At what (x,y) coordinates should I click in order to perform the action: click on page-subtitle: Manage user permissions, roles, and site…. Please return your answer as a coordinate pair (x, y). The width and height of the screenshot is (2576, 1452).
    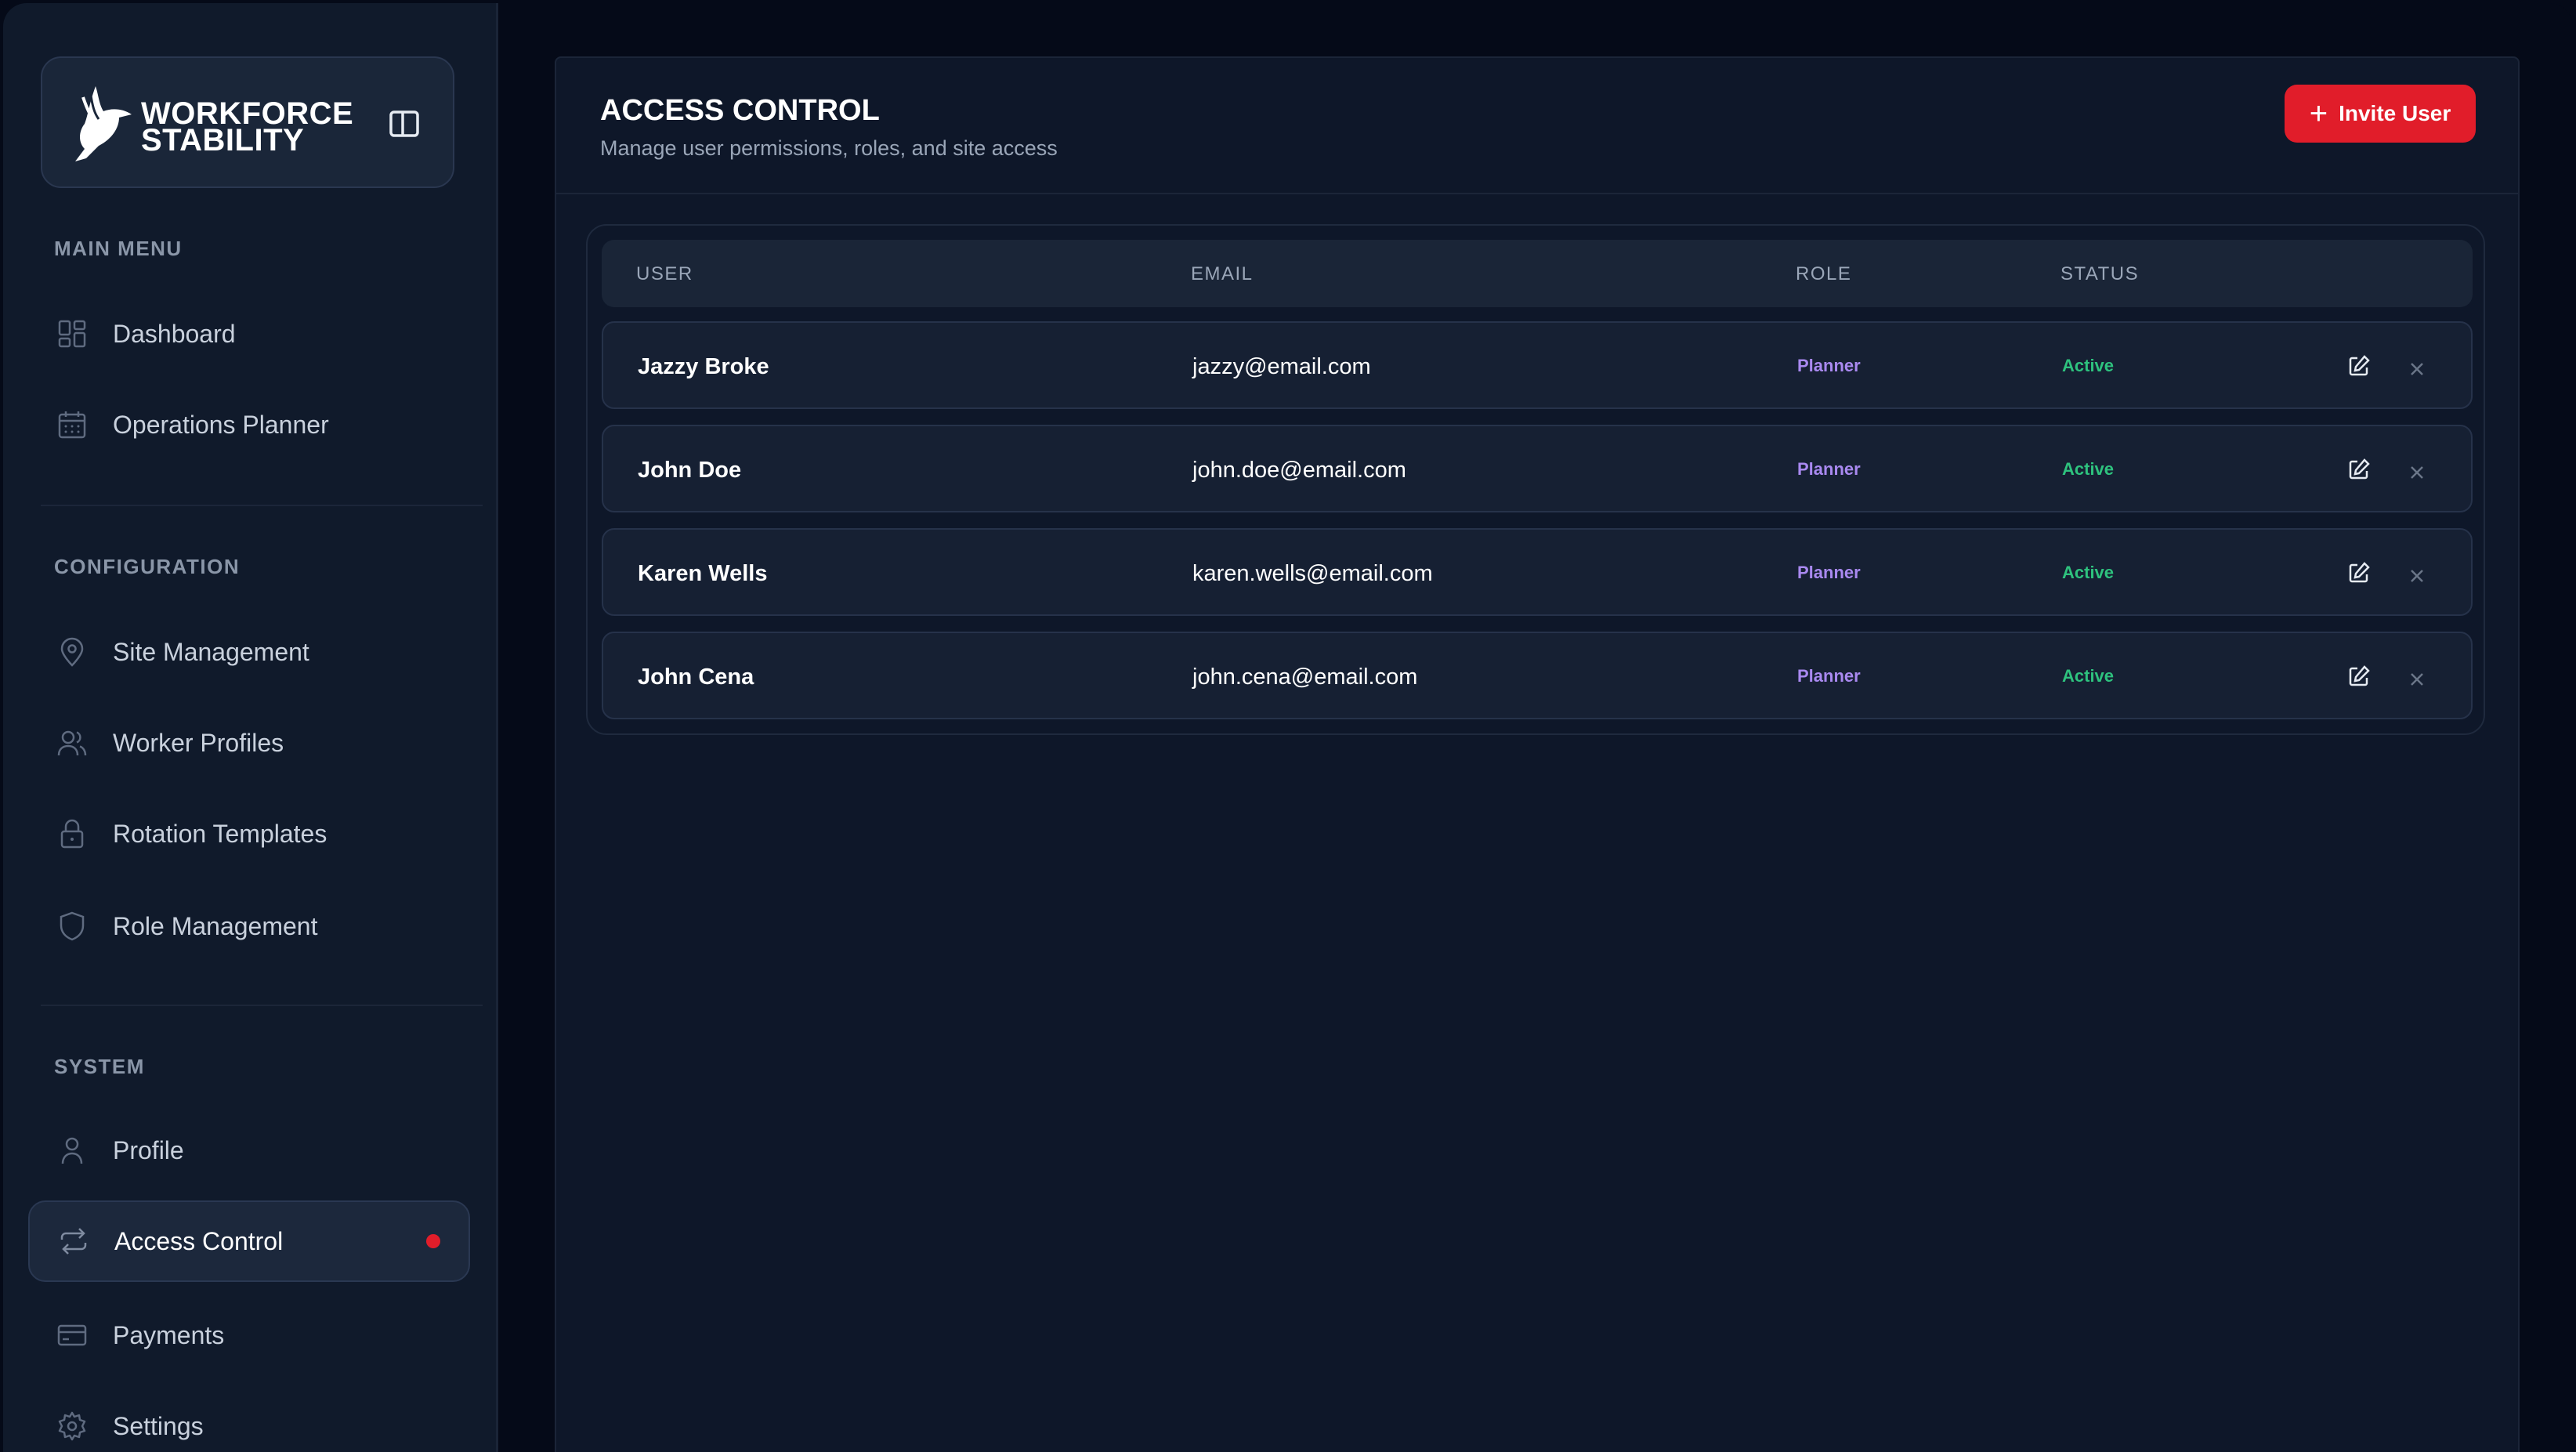
    Looking at the image, I should click on (829, 148).